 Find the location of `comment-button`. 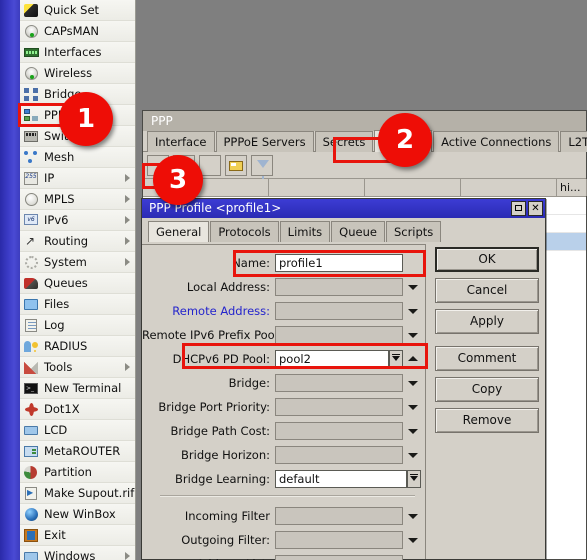

comment-button is located at coordinates (236, 165).